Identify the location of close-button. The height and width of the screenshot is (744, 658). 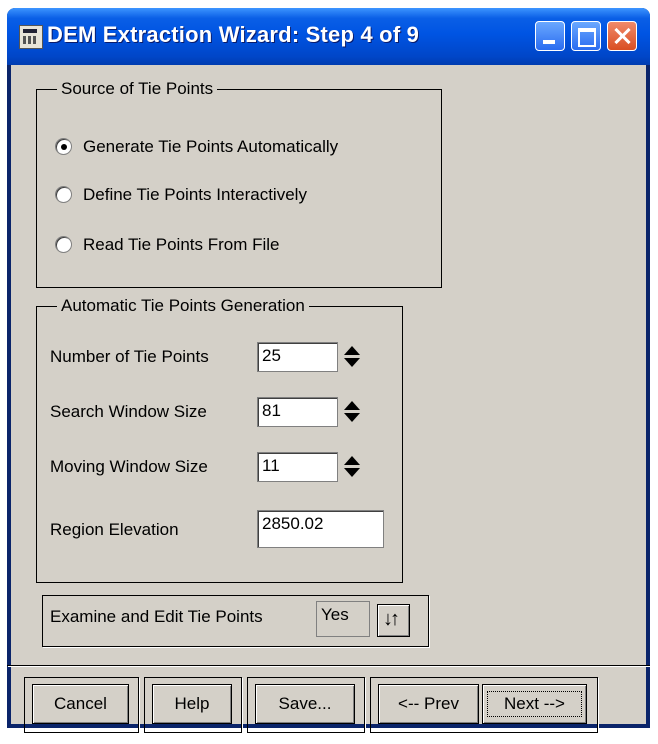
(622, 36).